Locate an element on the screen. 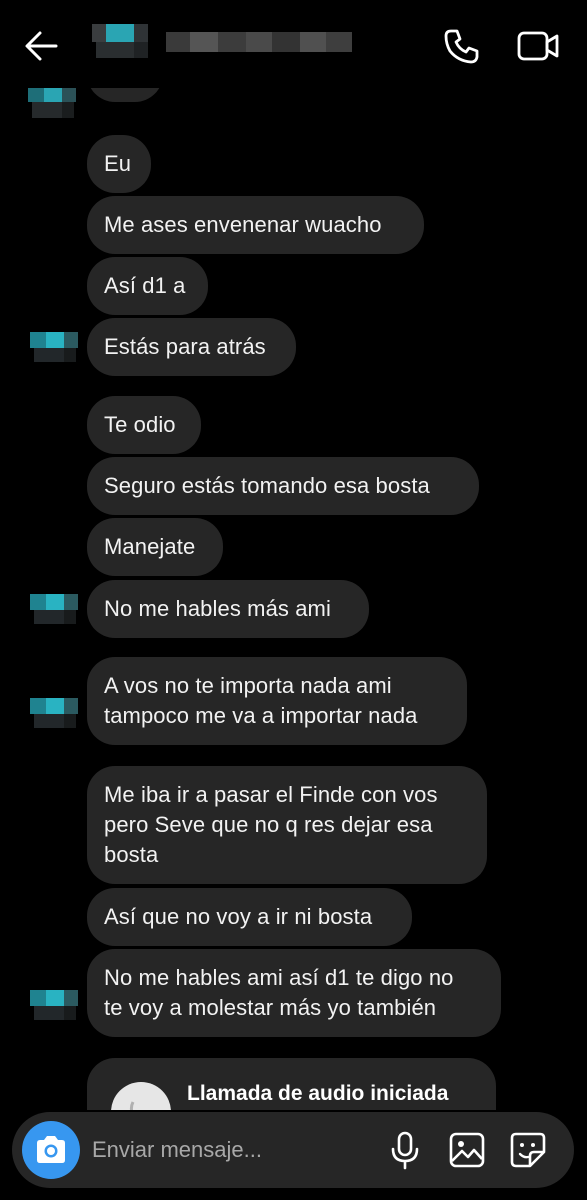 The width and height of the screenshot is (587, 1200). message-bubble: Eu is located at coordinates (119, 164).